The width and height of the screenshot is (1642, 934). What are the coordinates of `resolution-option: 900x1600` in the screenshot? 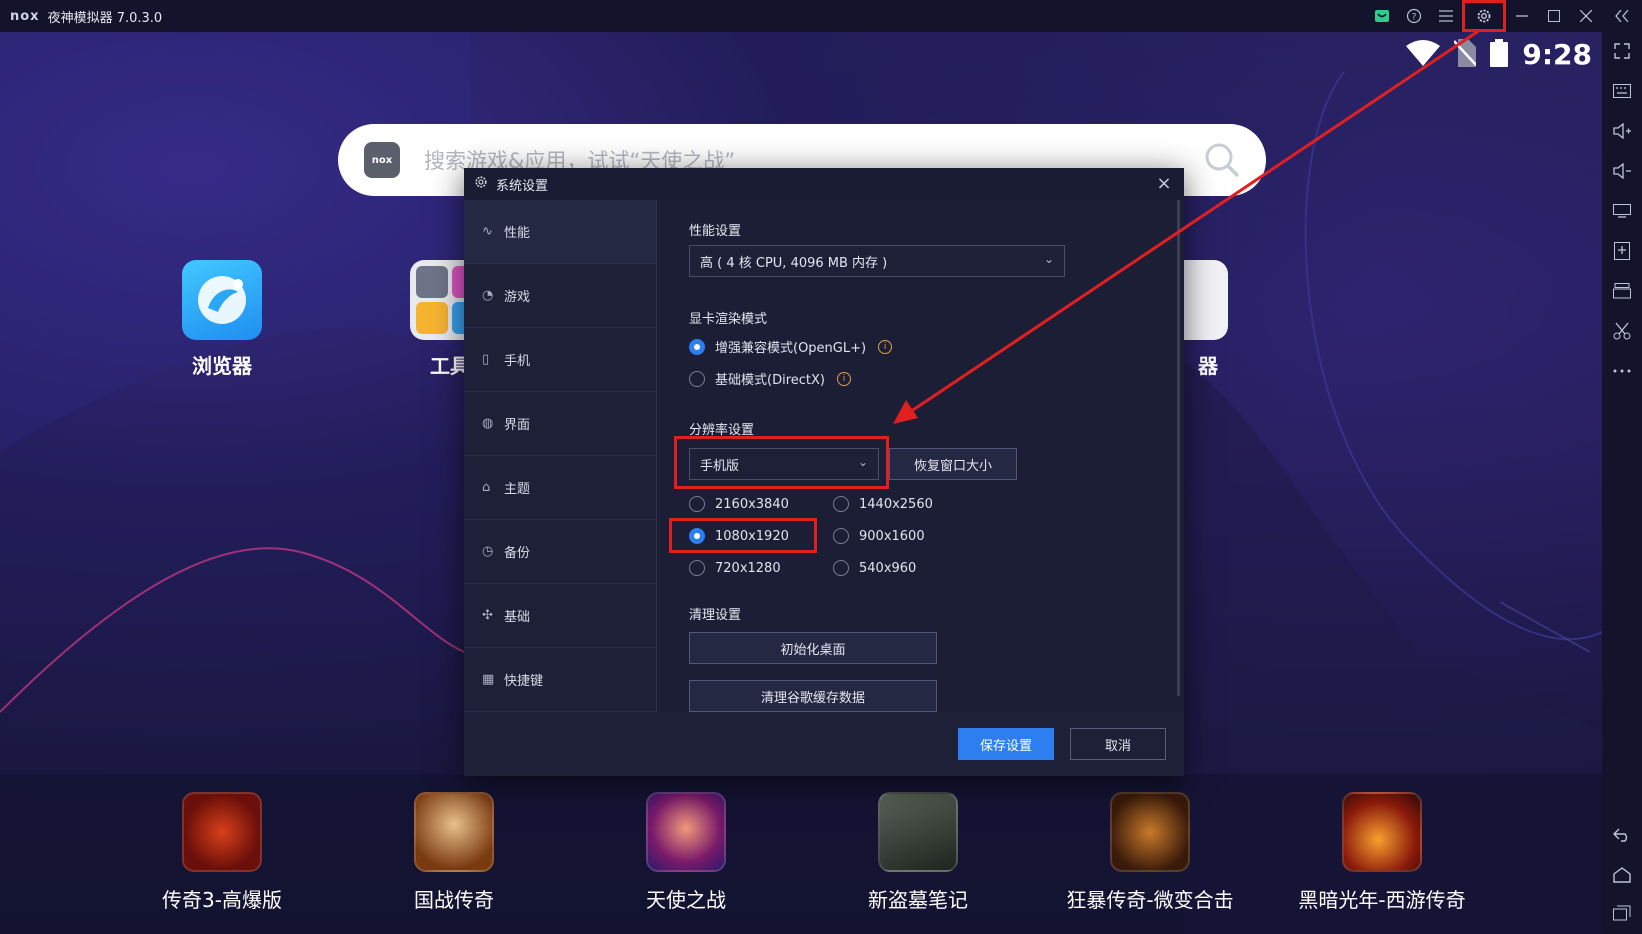 It's located at (879, 536).